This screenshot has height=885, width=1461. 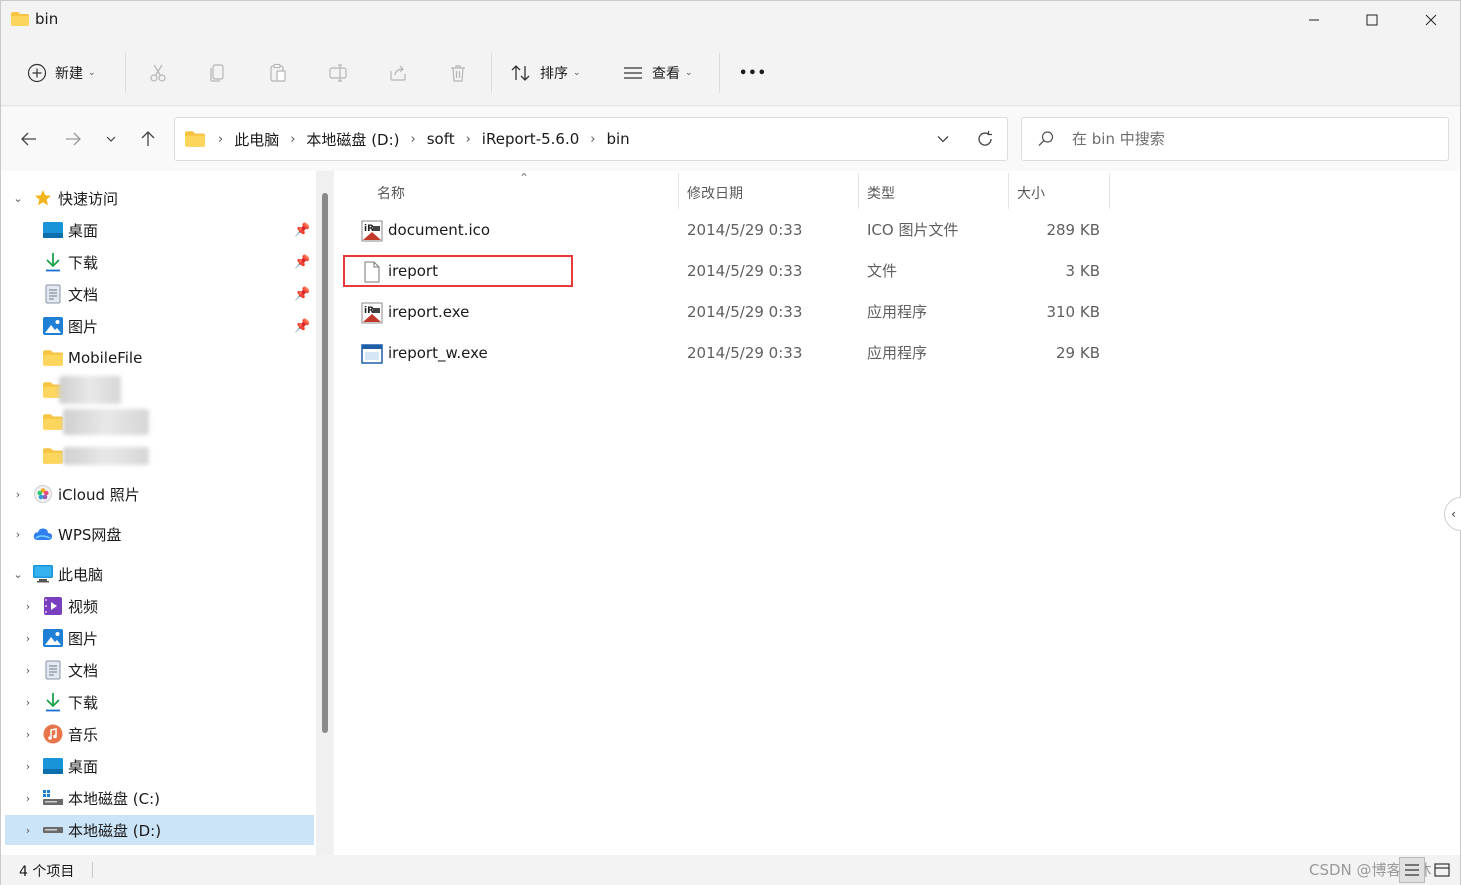 What do you see at coordinates (441, 139) in the screenshot?
I see `breadcrumb-item: soft` at bounding box center [441, 139].